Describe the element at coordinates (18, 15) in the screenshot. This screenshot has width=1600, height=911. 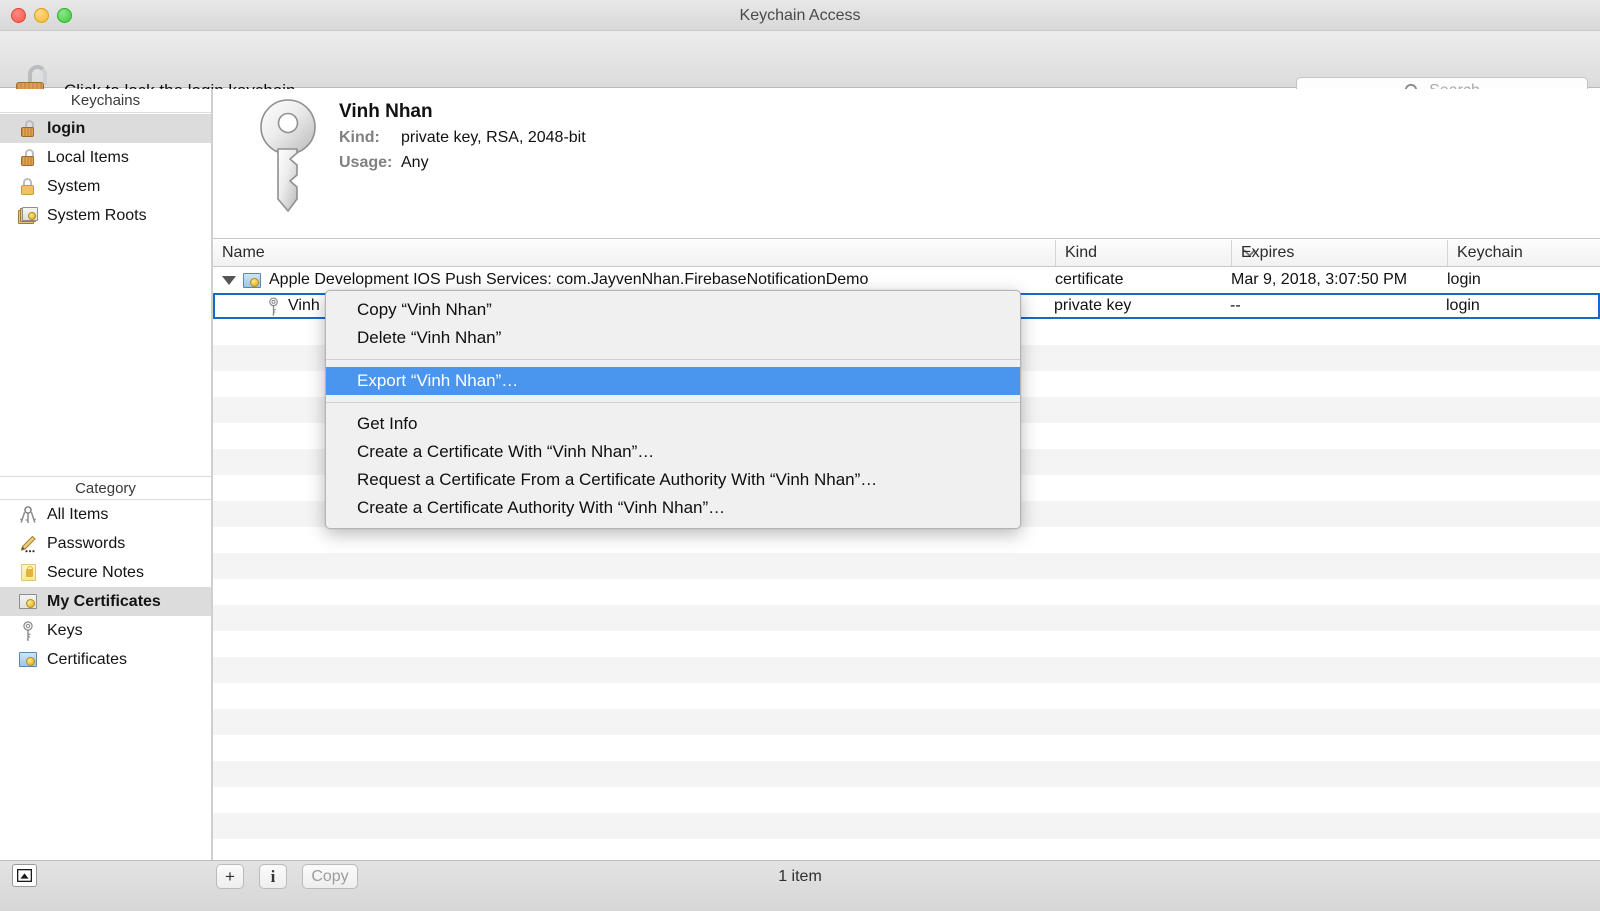
I see `close-button` at that location.